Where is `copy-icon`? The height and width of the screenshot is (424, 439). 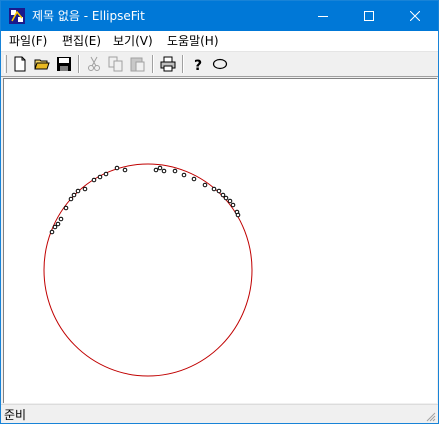 copy-icon is located at coordinates (115, 64).